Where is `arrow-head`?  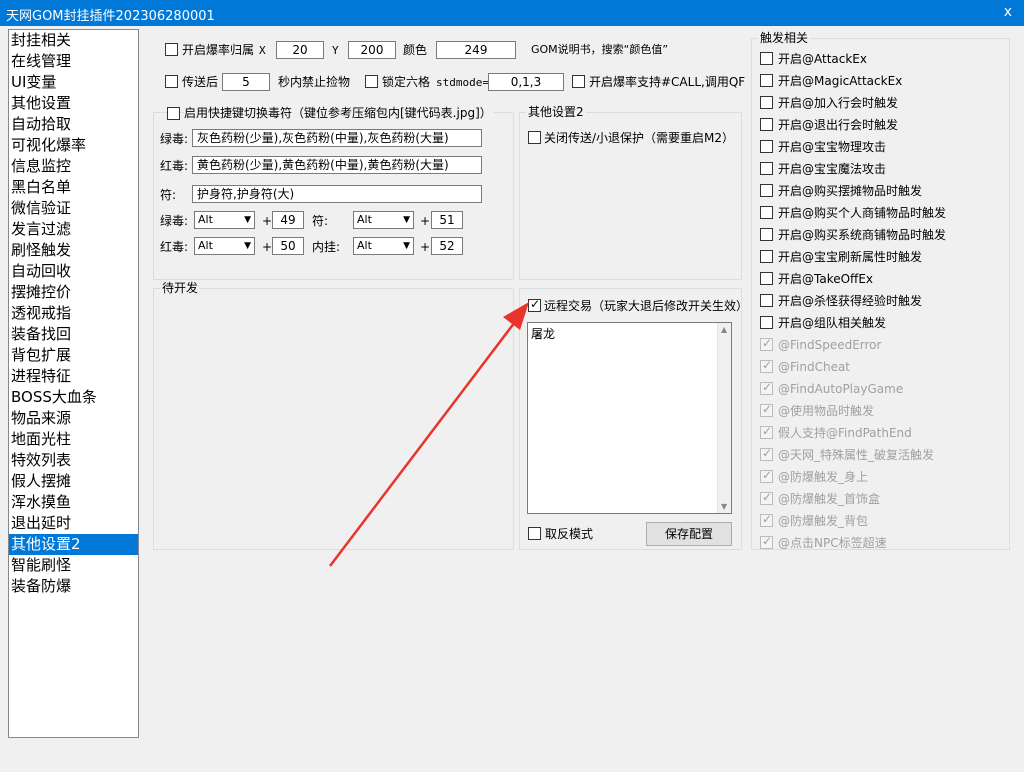
arrow-head is located at coordinates (516, 316).